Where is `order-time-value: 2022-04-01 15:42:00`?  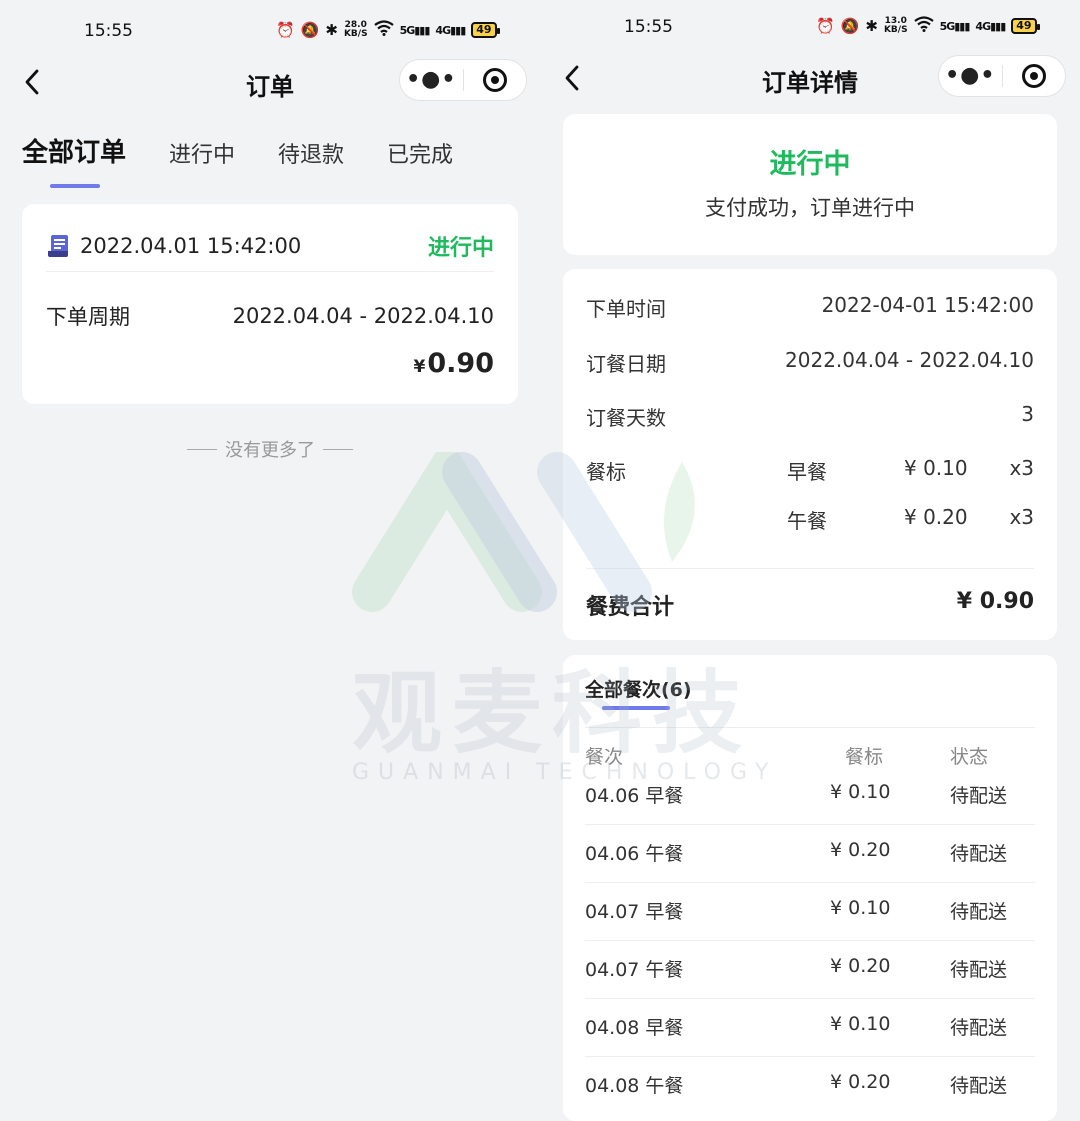
order-time-value: 2022-04-01 15:42:00 is located at coordinates (927, 305).